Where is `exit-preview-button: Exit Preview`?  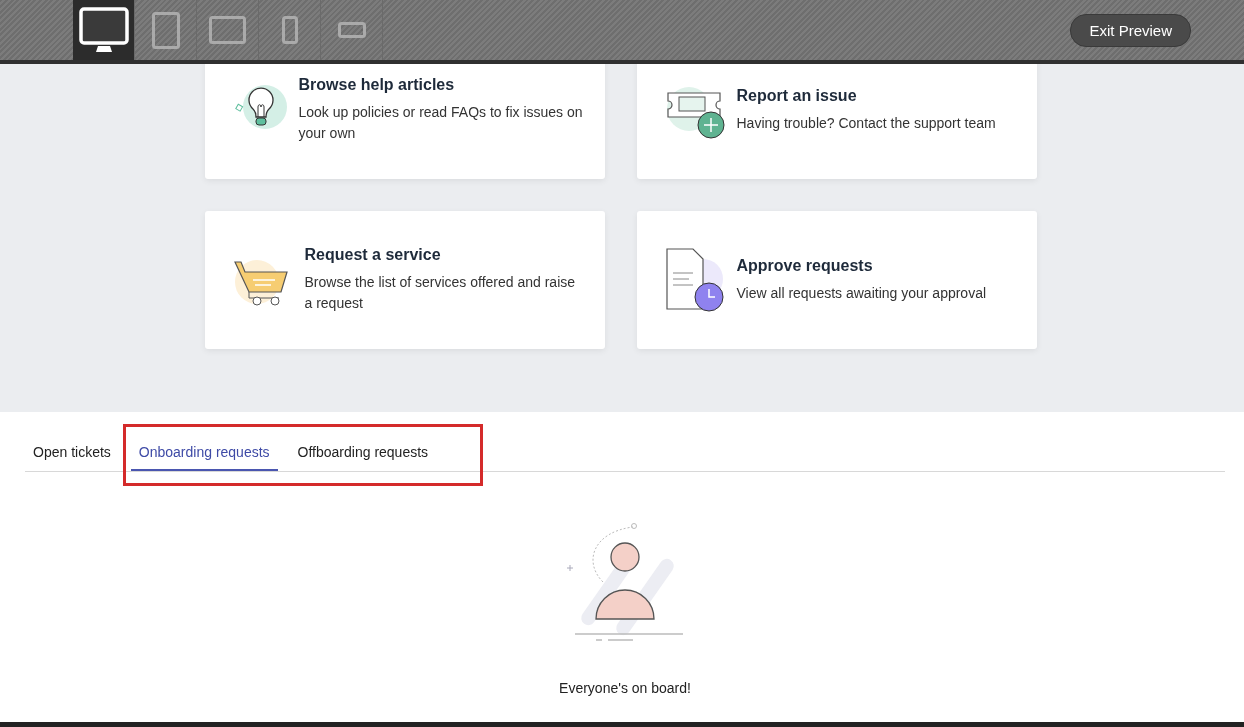 exit-preview-button: Exit Preview is located at coordinates (1130, 30).